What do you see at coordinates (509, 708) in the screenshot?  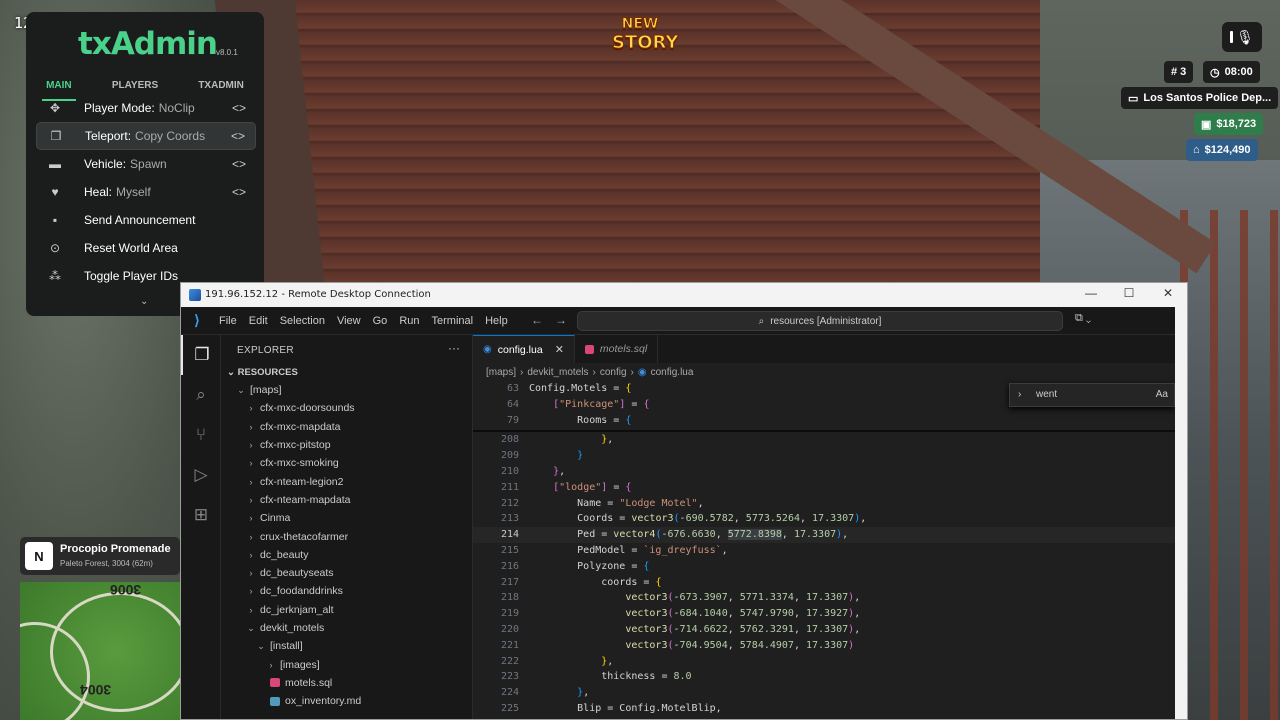 I see `line-number: 225` at bounding box center [509, 708].